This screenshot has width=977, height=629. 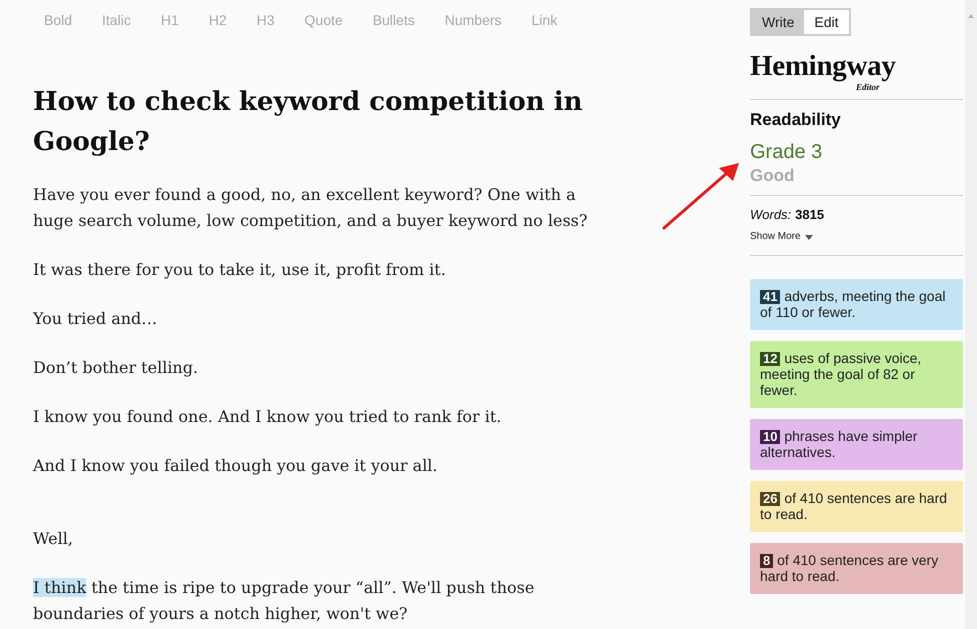 What do you see at coordinates (267, 417) in the screenshot?
I see `paragraph: I know you found one. And I know you tried to rank for it.` at bounding box center [267, 417].